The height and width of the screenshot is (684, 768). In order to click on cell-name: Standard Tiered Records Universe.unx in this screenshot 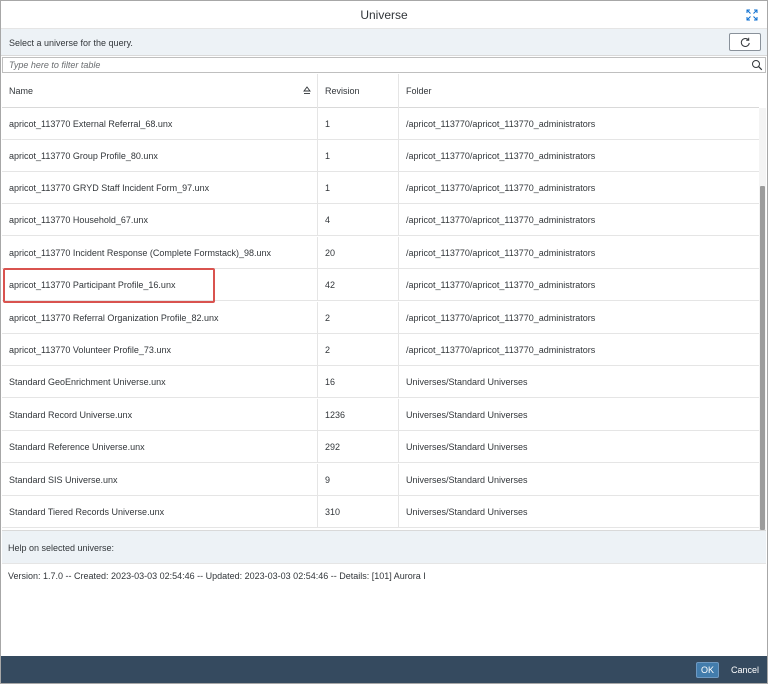, I will do `click(160, 512)`.